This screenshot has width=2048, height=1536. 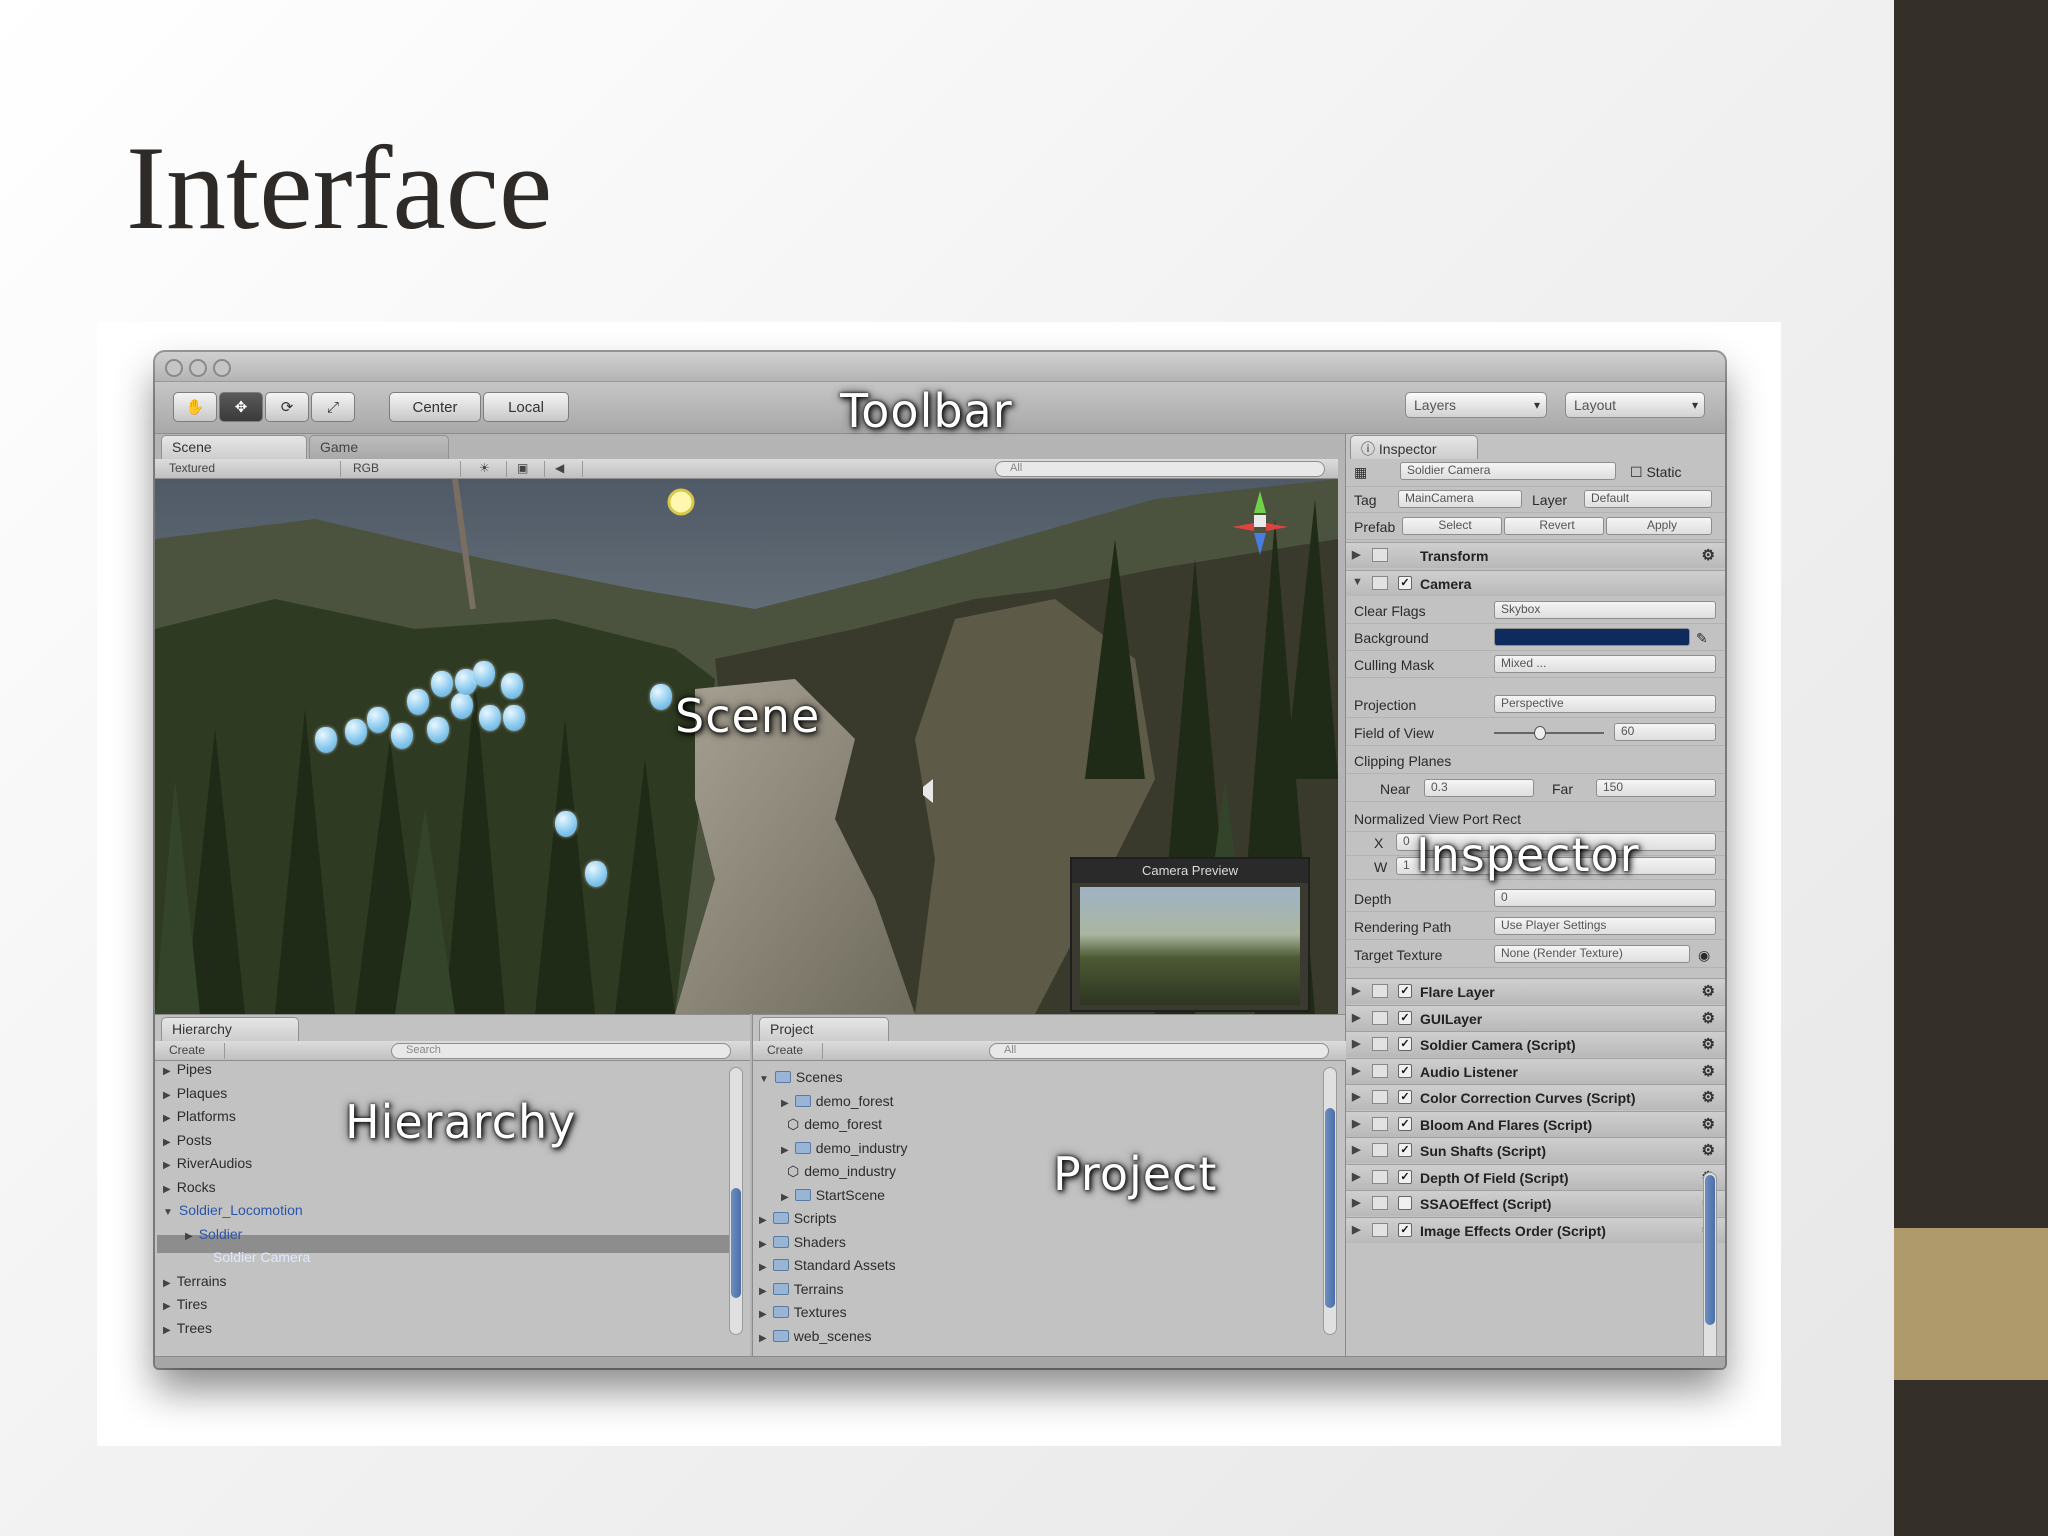 What do you see at coordinates (1710, 1250) in the screenshot?
I see `inspector-scroll-thumb` at bounding box center [1710, 1250].